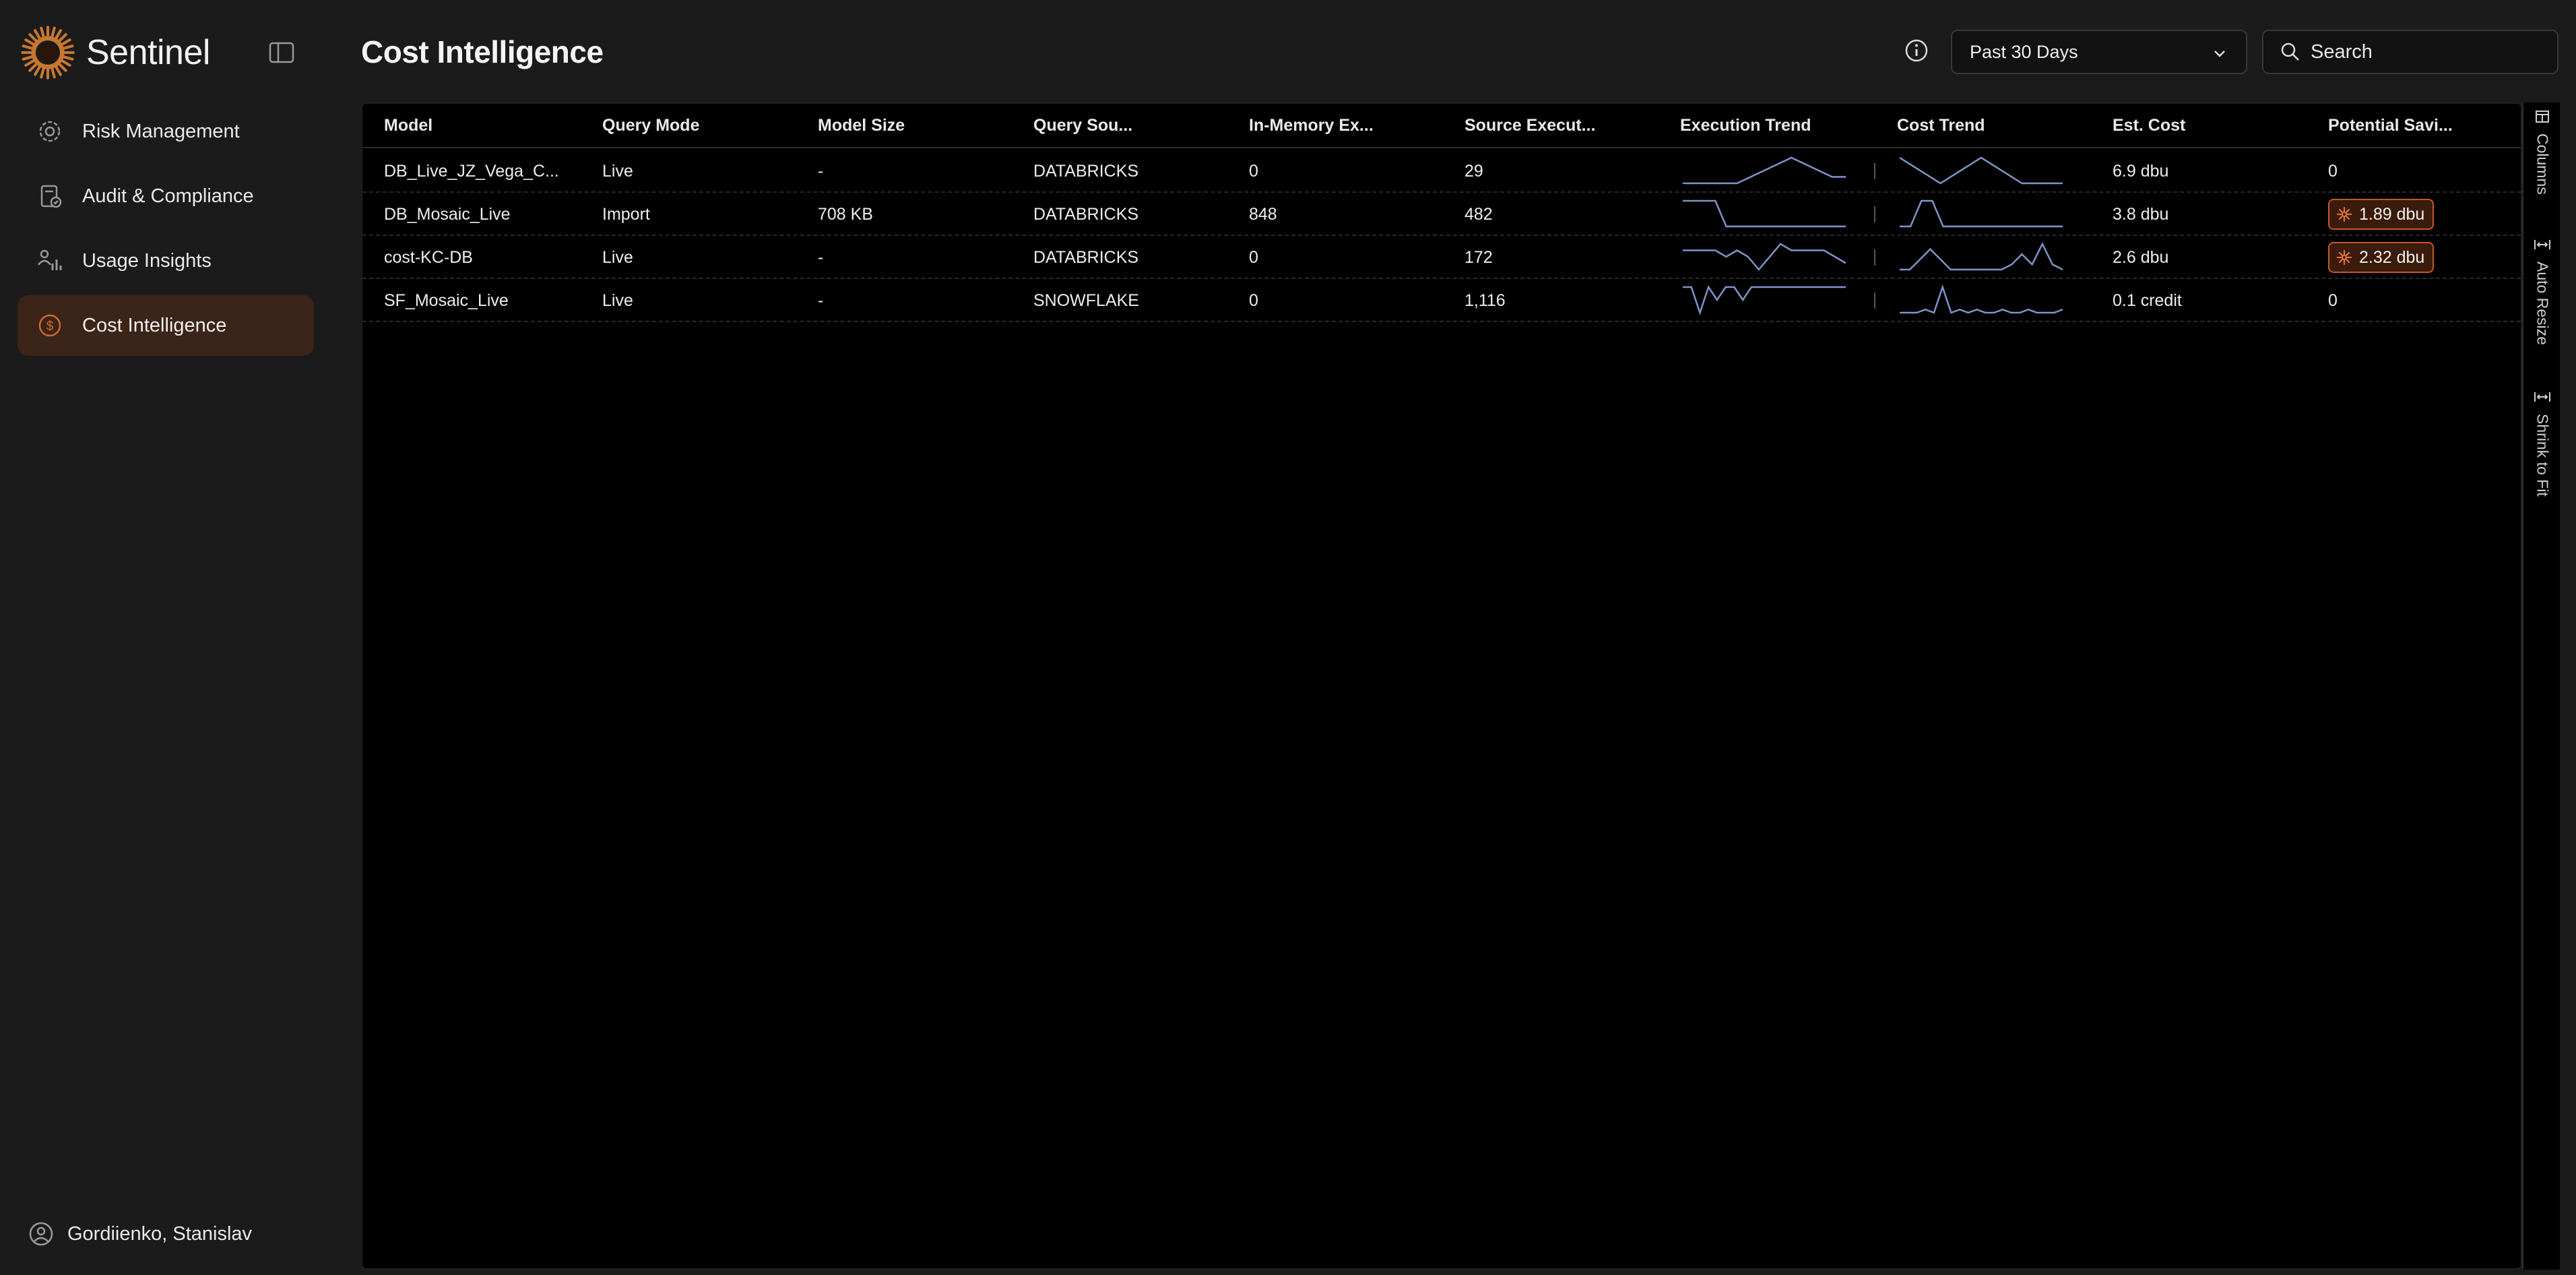 This screenshot has width=2576, height=1275. Describe the element at coordinates (2141, 171) in the screenshot. I see `est-cost-cell: 6.9 dbu` at that location.